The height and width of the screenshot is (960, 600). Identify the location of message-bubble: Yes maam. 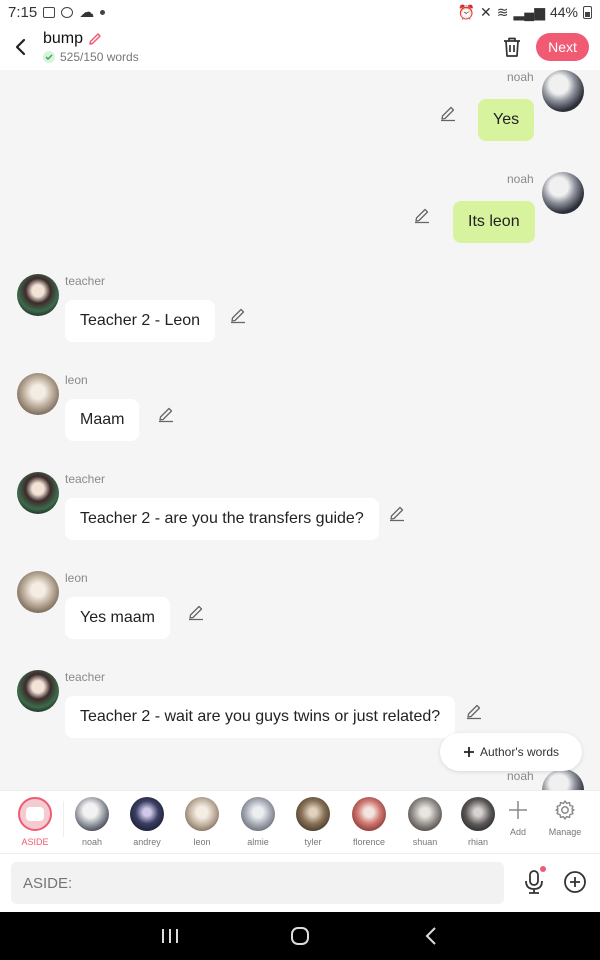
(117, 618).